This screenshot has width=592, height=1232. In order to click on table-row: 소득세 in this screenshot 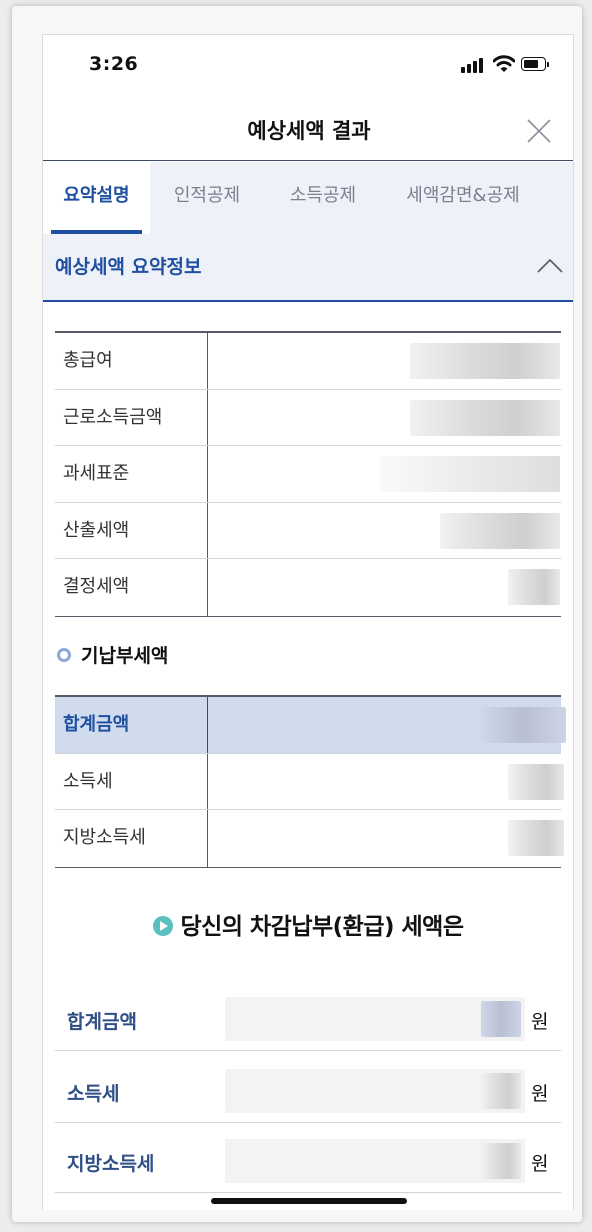, I will do `click(309, 781)`.